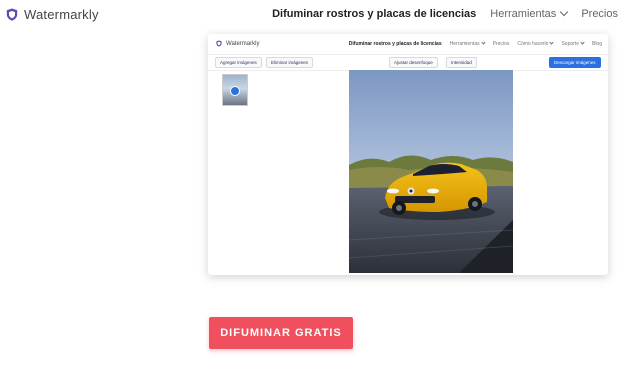 The height and width of the screenshot is (370, 630). I want to click on nav-pricing: Precios, so click(599, 14).